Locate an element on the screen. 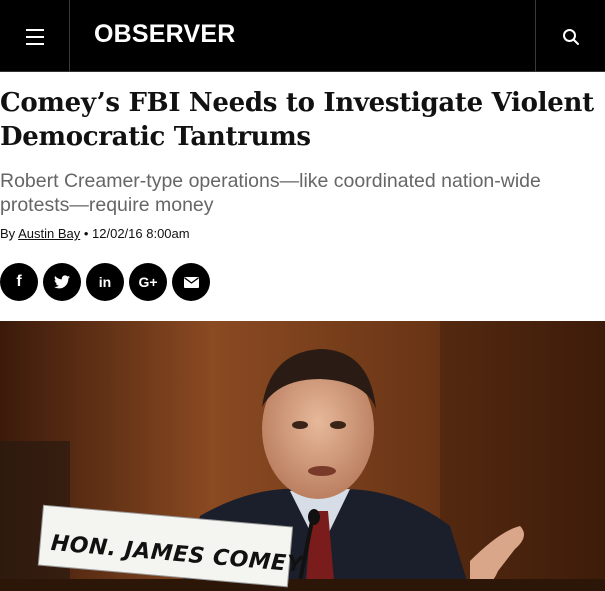  author-link: Austin Bay is located at coordinates (49, 233).